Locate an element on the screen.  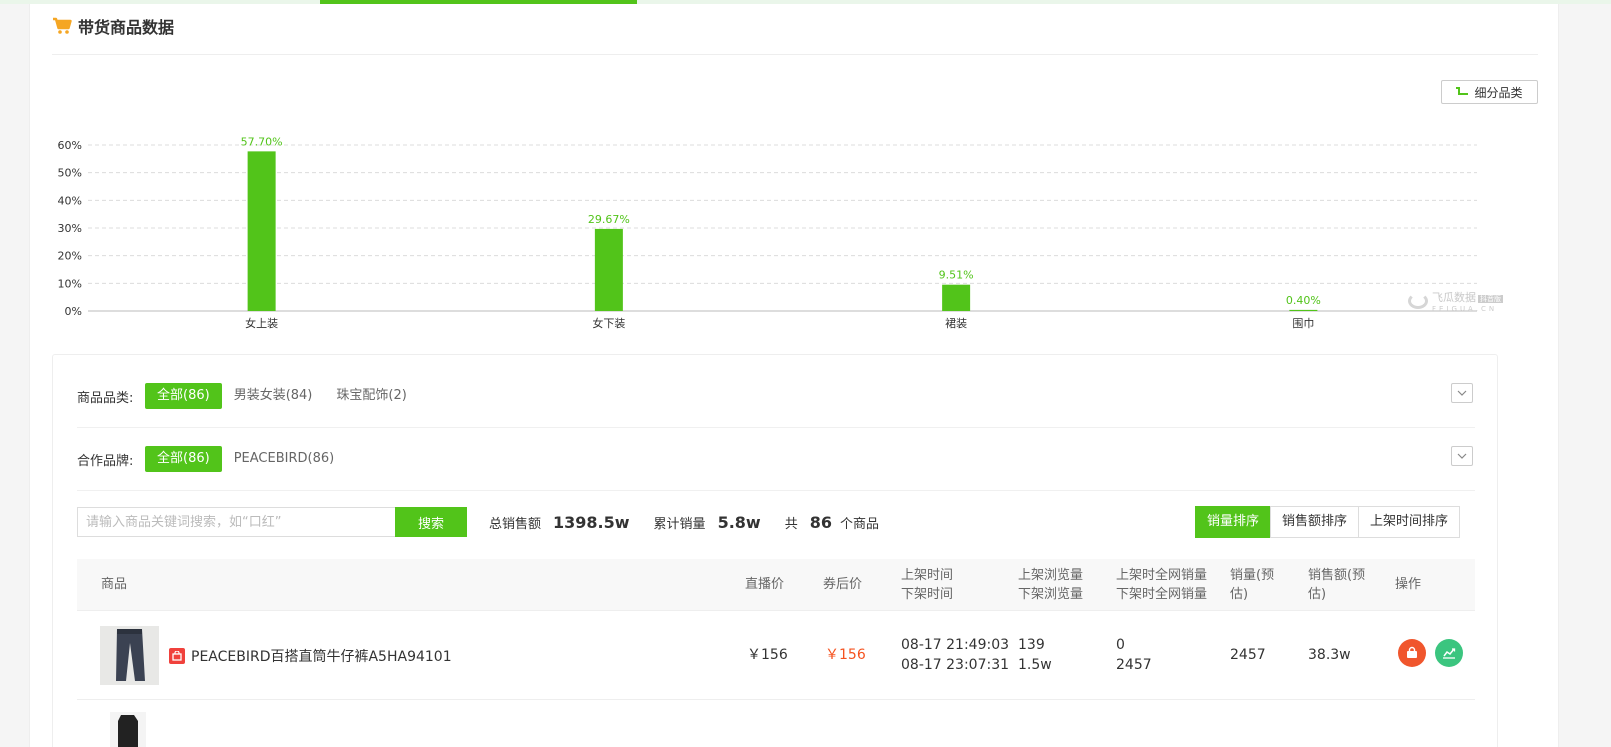
brand-chip-all: 全部(86) is located at coordinates (183, 459).